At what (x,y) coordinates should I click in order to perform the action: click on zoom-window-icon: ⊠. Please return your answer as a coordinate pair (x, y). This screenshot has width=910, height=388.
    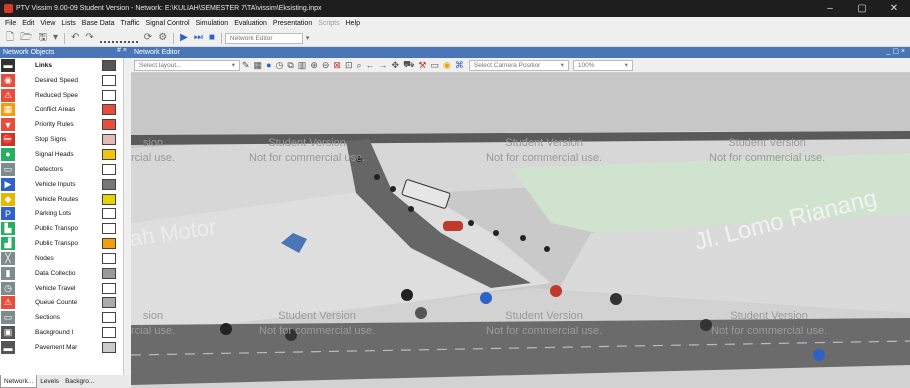
    Looking at the image, I should click on (337, 65).